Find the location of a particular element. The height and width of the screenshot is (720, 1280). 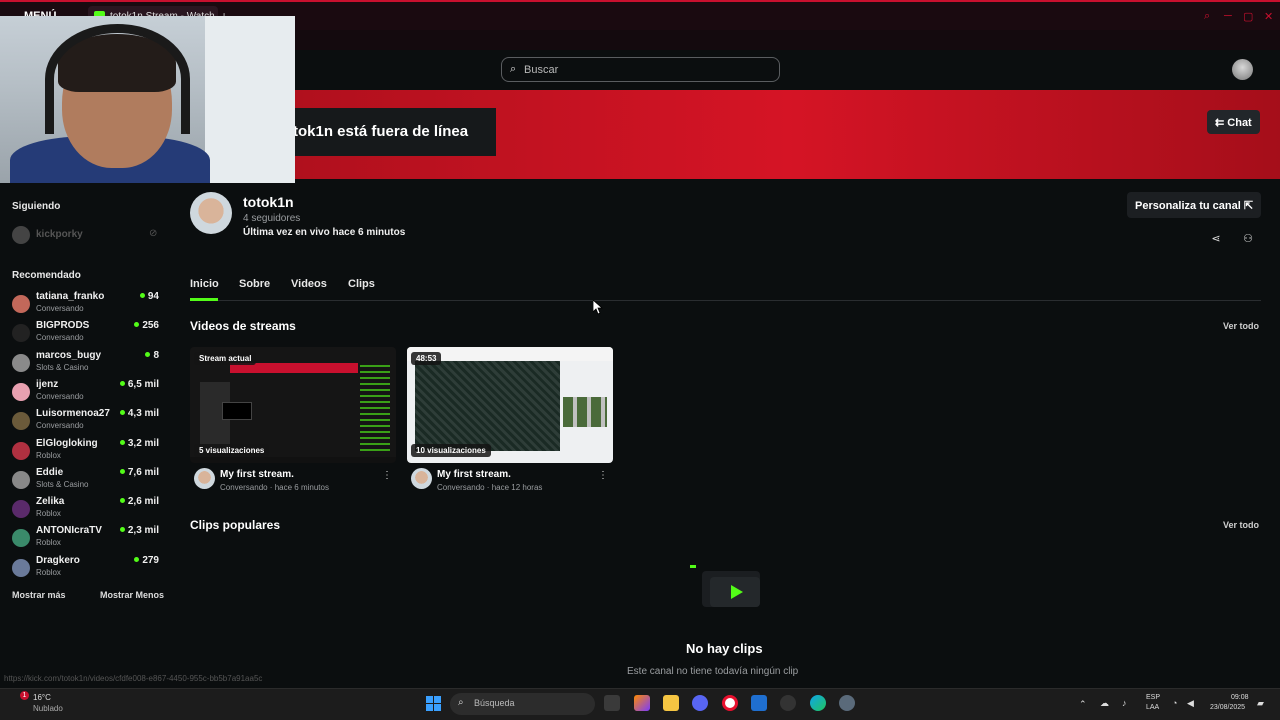

thumb-tiles is located at coordinates (585, 412).